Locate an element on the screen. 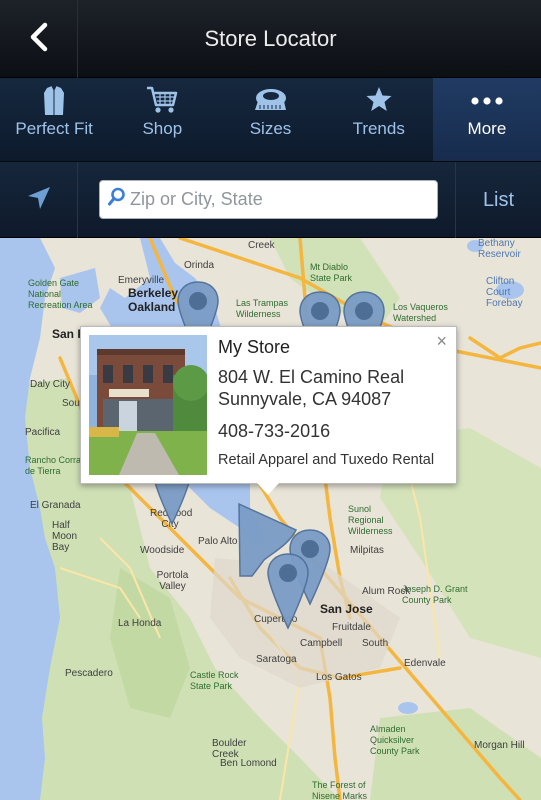 This screenshot has height=800, width=541. search-bar: List is located at coordinates (270, 200).